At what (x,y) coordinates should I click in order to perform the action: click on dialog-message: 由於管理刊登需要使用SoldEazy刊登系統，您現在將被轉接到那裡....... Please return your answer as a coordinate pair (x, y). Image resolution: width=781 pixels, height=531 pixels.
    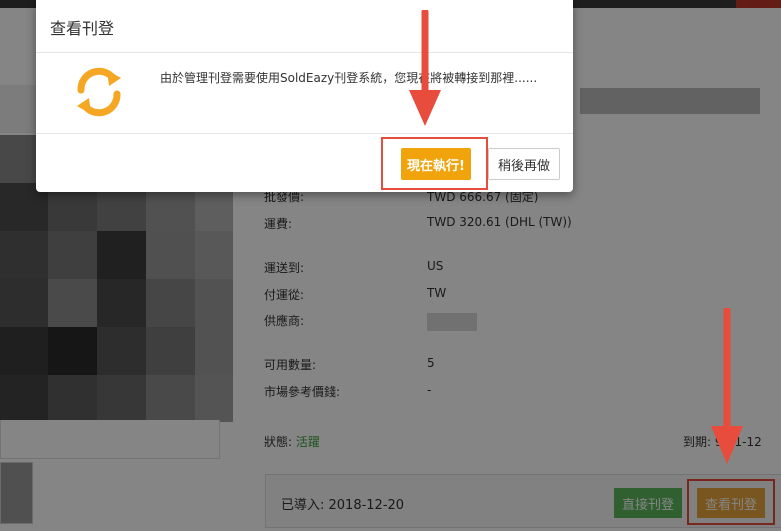
    Looking at the image, I should click on (349, 78).